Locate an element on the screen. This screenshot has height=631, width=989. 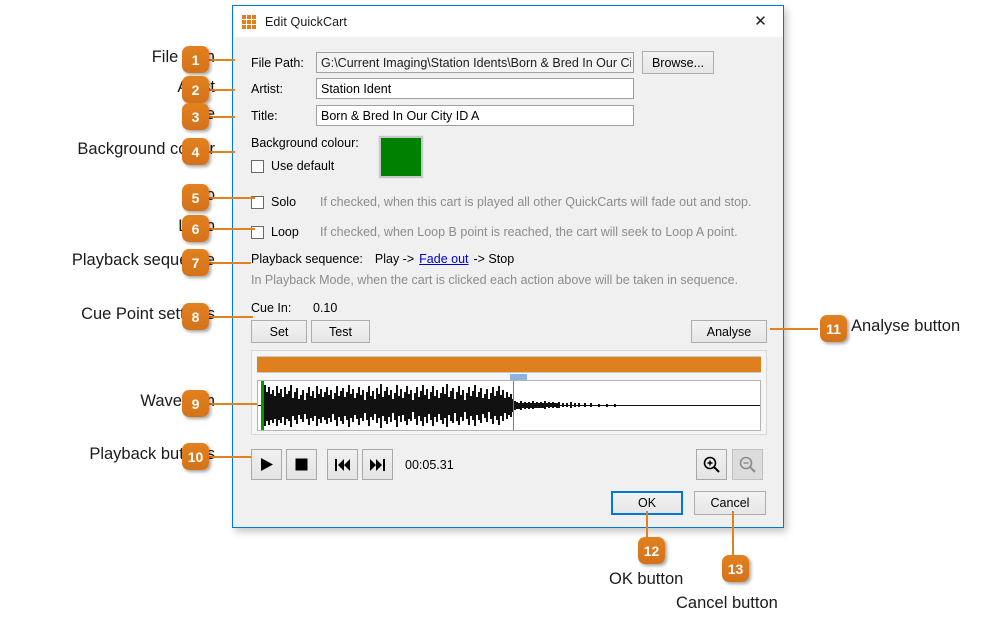
sequence-play-step: Play -> is located at coordinates (394, 259).